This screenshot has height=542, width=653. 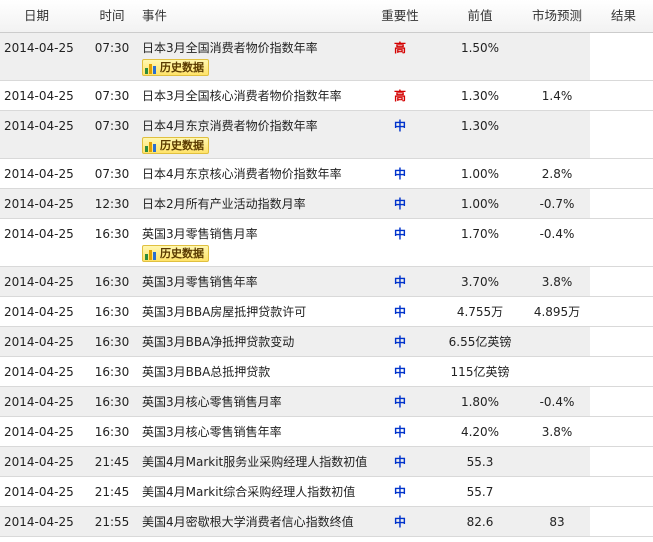 I want to click on row-event-name: 英国3月BBA净抵押贷款变动, so click(x=218, y=342).